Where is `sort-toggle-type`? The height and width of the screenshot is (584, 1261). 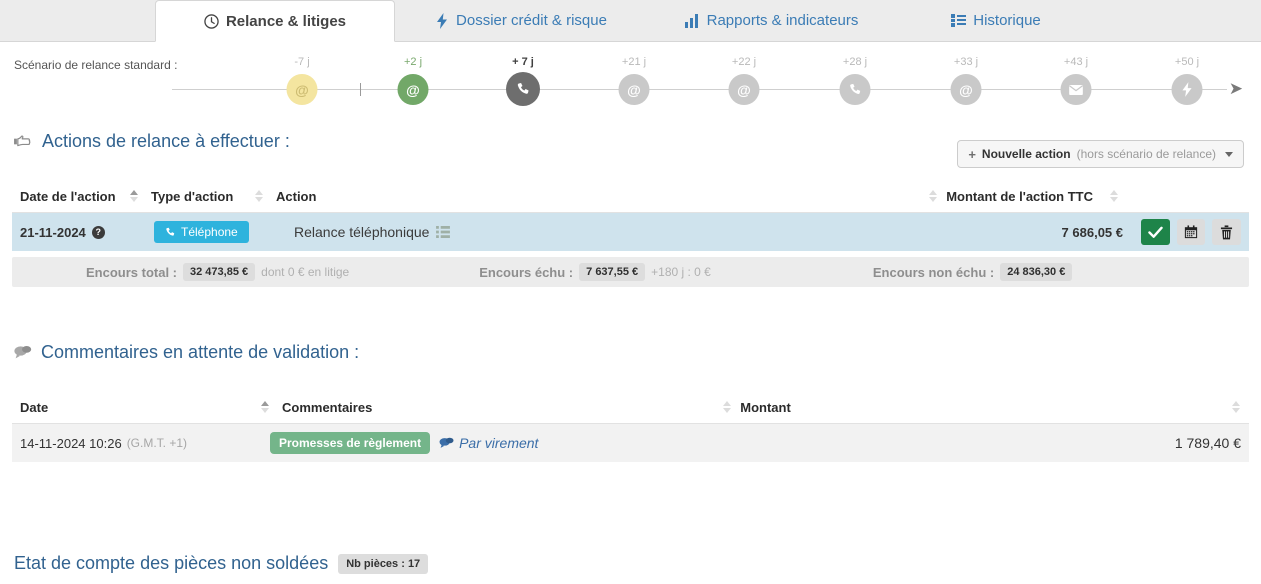
sort-toggle-type is located at coordinates (259, 196).